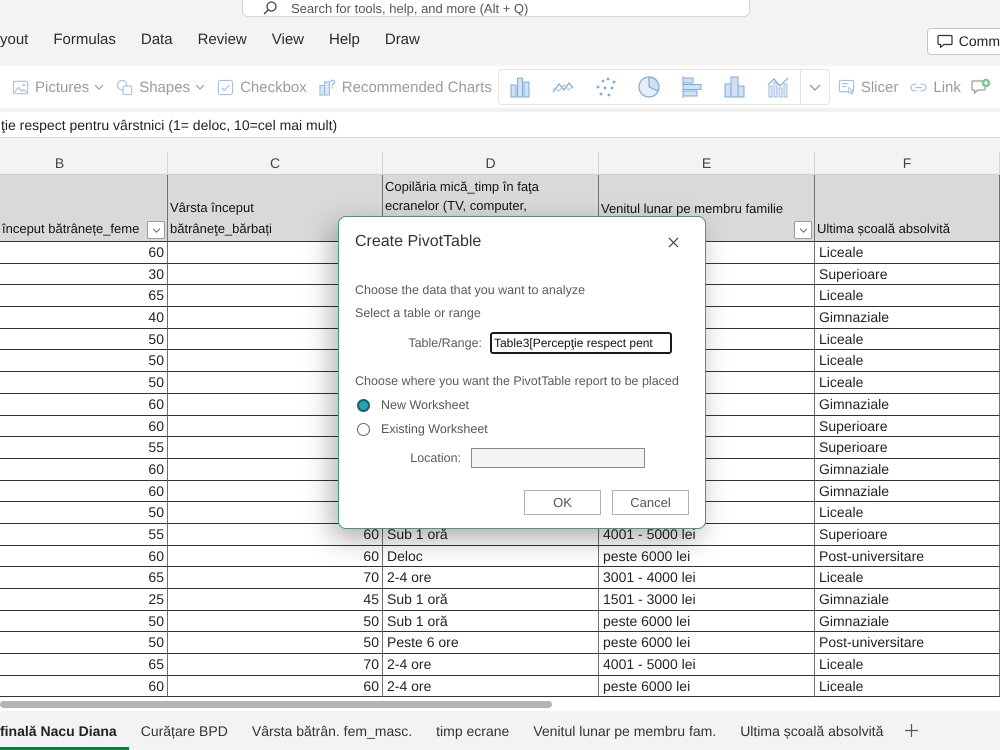  I want to click on search-field: Search for tools, help, and more (Alt + Q), so click(496, 8).